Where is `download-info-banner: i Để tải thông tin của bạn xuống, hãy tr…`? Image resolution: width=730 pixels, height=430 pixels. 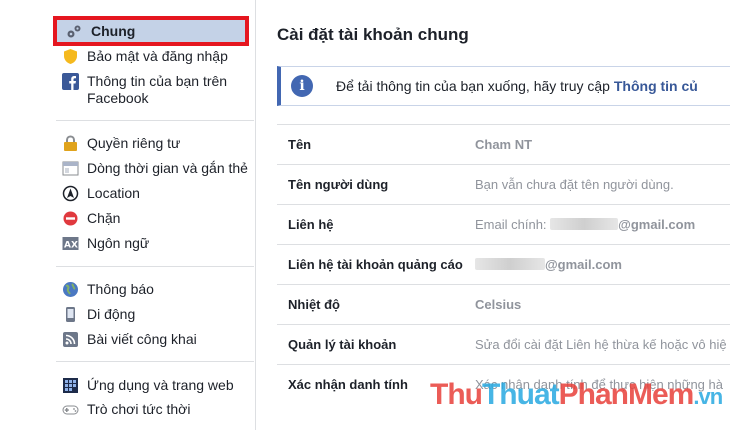
download-info-banner: i Để tải thông tin của bạn xuống, hãy tr… is located at coordinates (503, 86).